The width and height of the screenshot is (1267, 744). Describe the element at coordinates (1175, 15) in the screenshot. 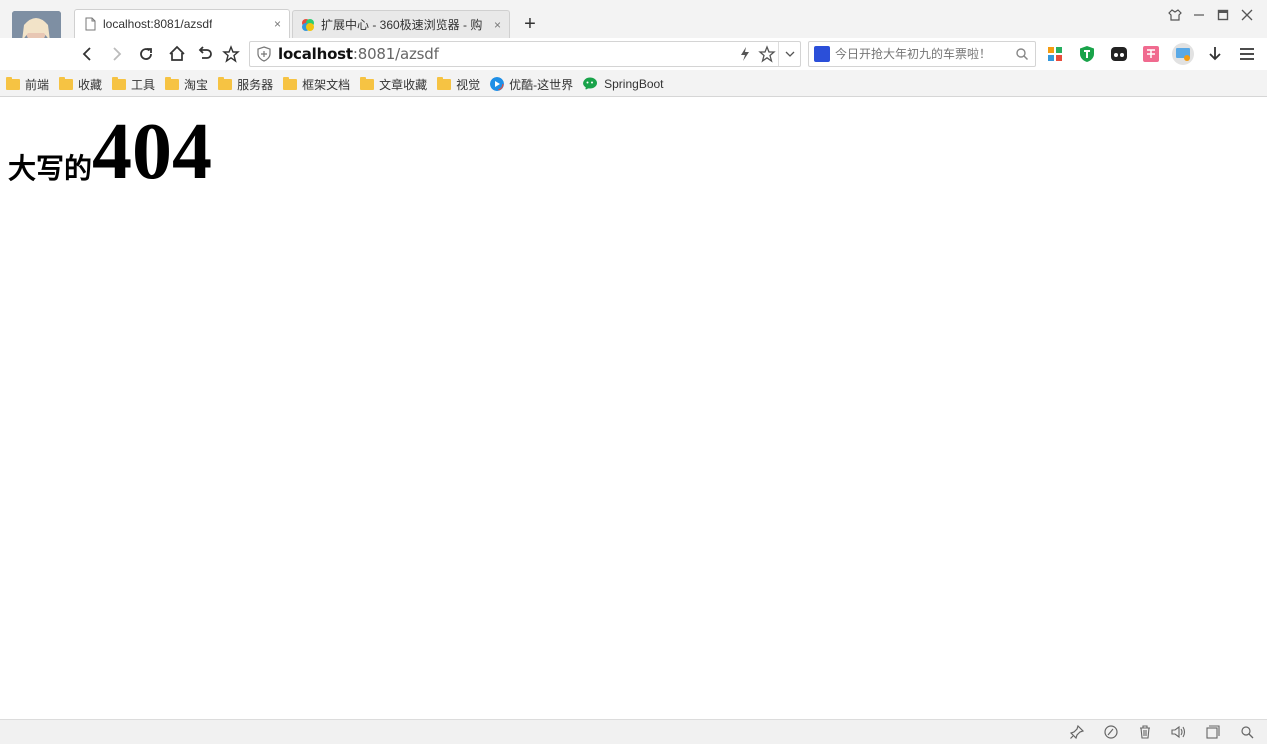

I see `skin-icon` at that location.